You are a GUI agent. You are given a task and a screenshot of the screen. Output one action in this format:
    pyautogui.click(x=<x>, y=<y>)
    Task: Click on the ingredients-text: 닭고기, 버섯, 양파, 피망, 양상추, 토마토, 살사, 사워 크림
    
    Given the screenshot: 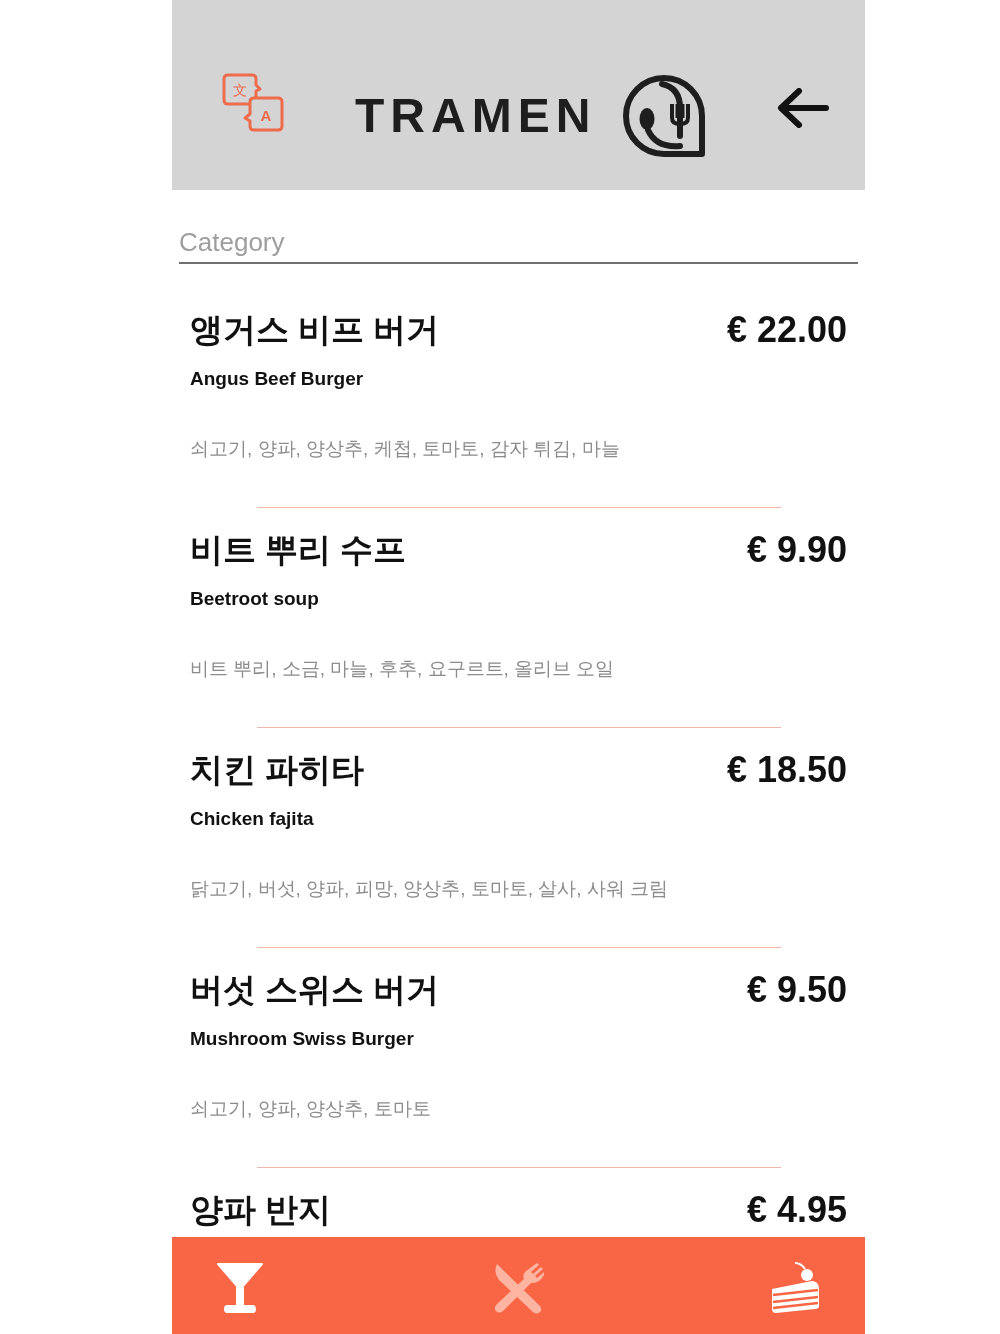 What is the action you would take?
    pyautogui.click(x=429, y=889)
    